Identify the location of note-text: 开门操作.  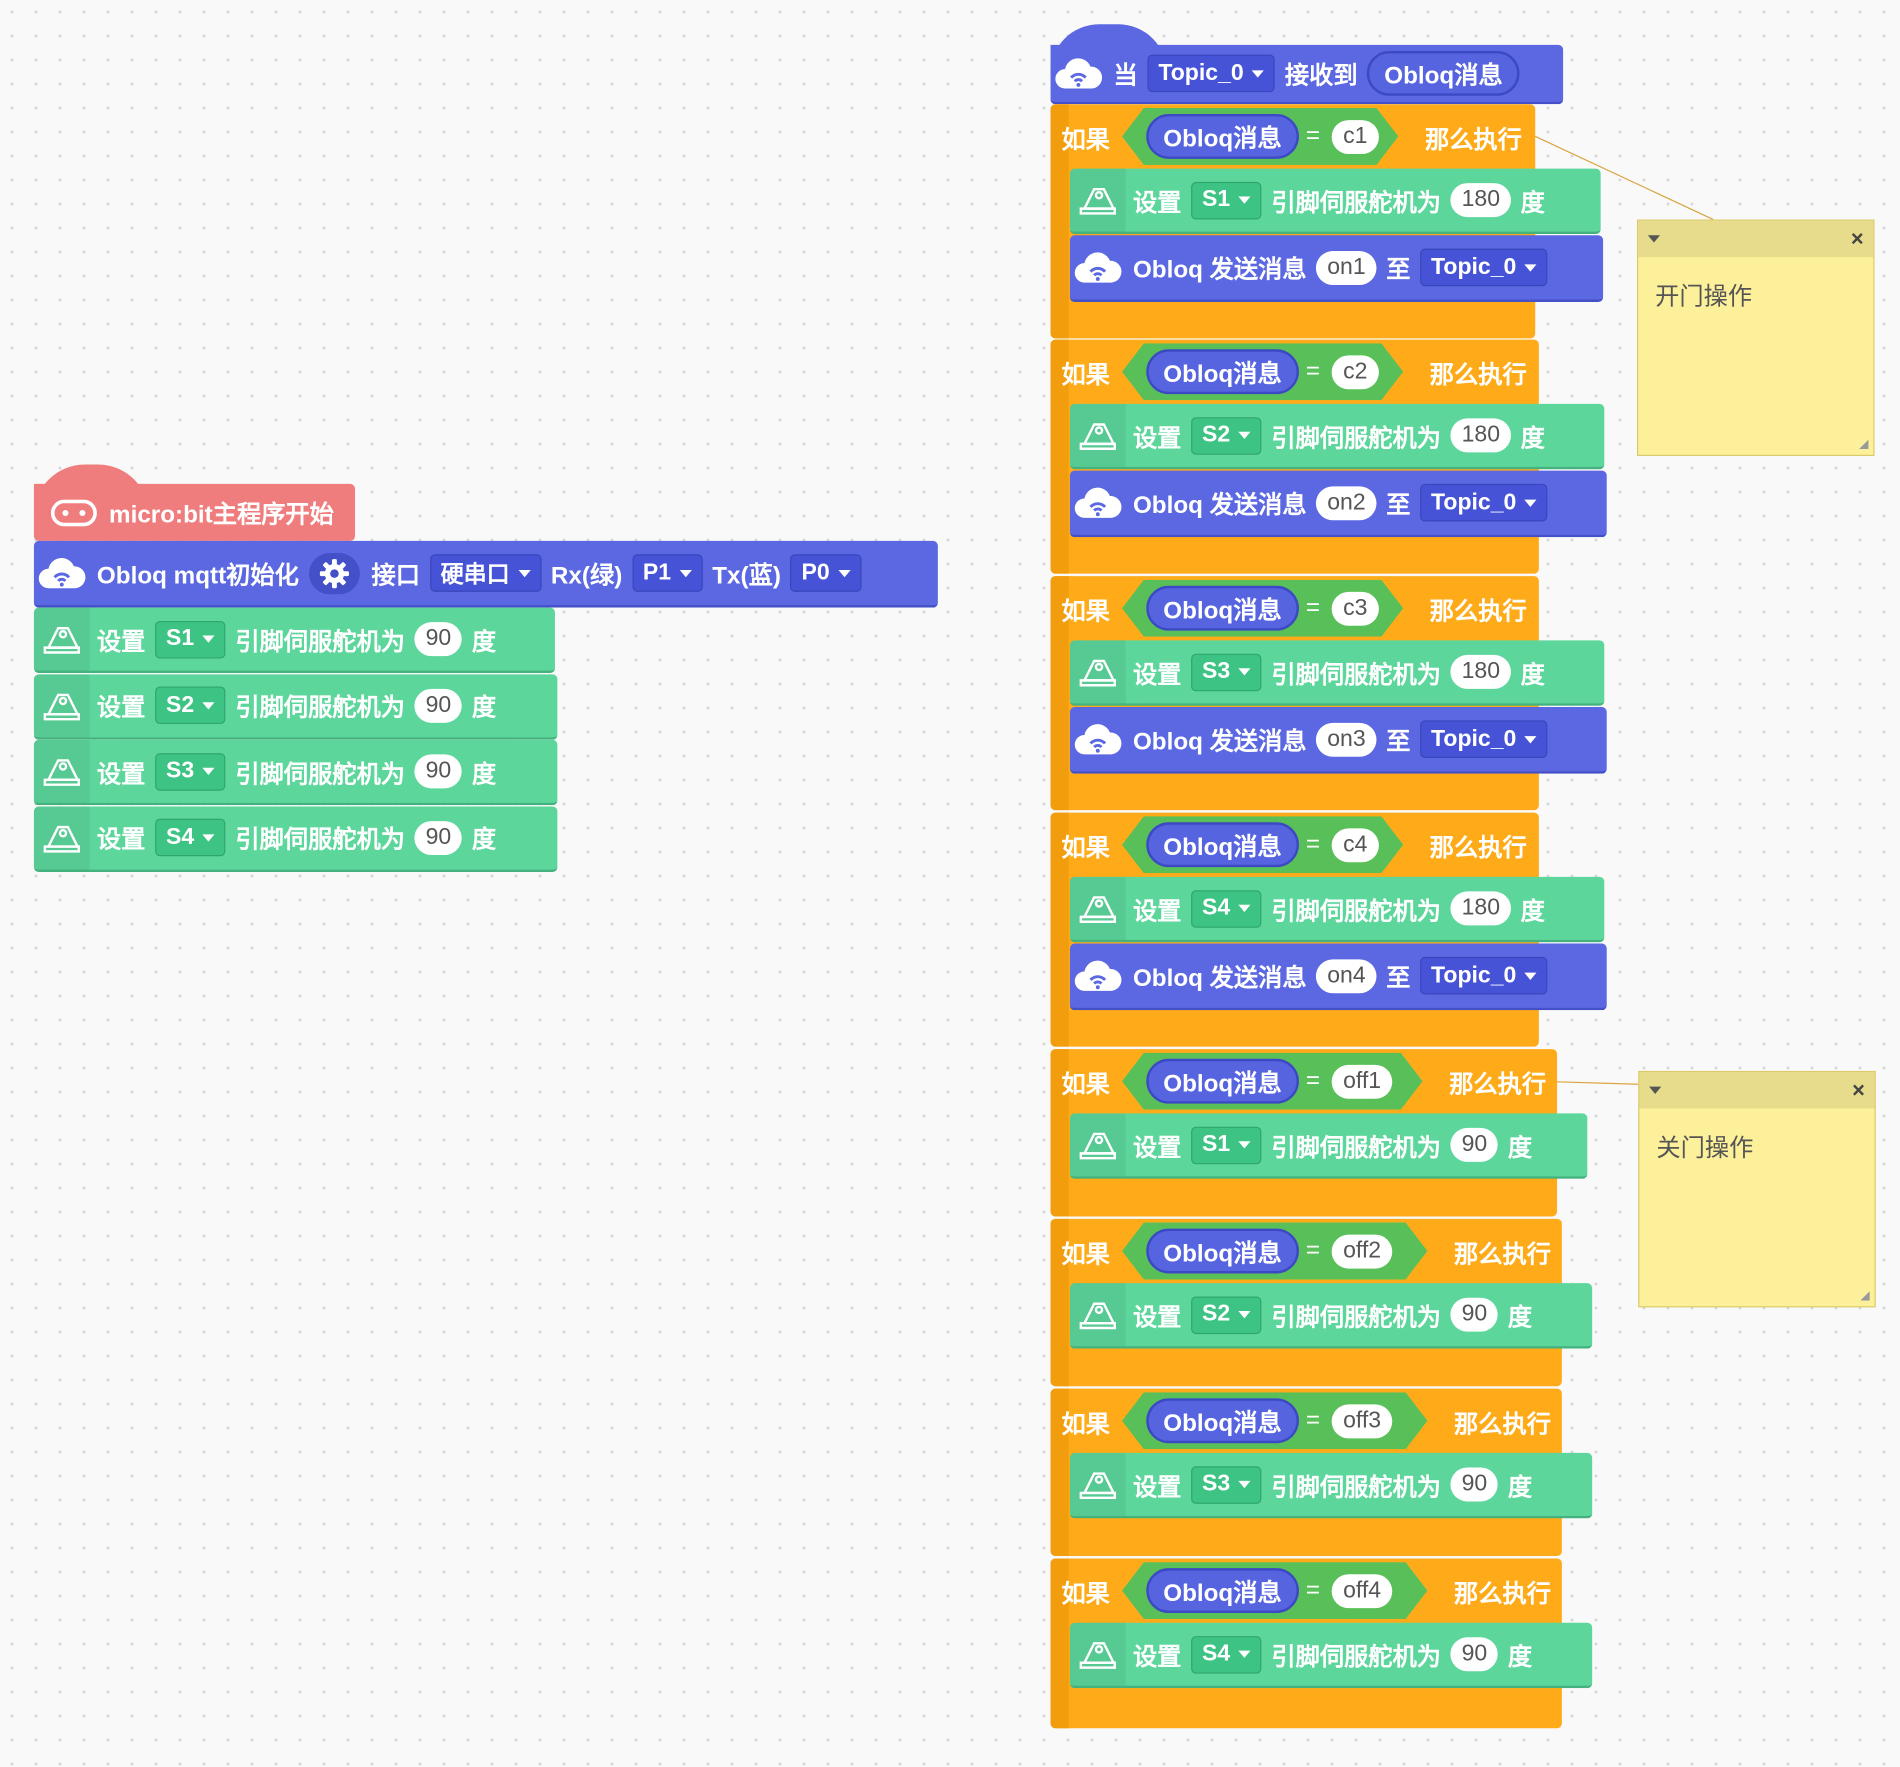
(1755, 294).